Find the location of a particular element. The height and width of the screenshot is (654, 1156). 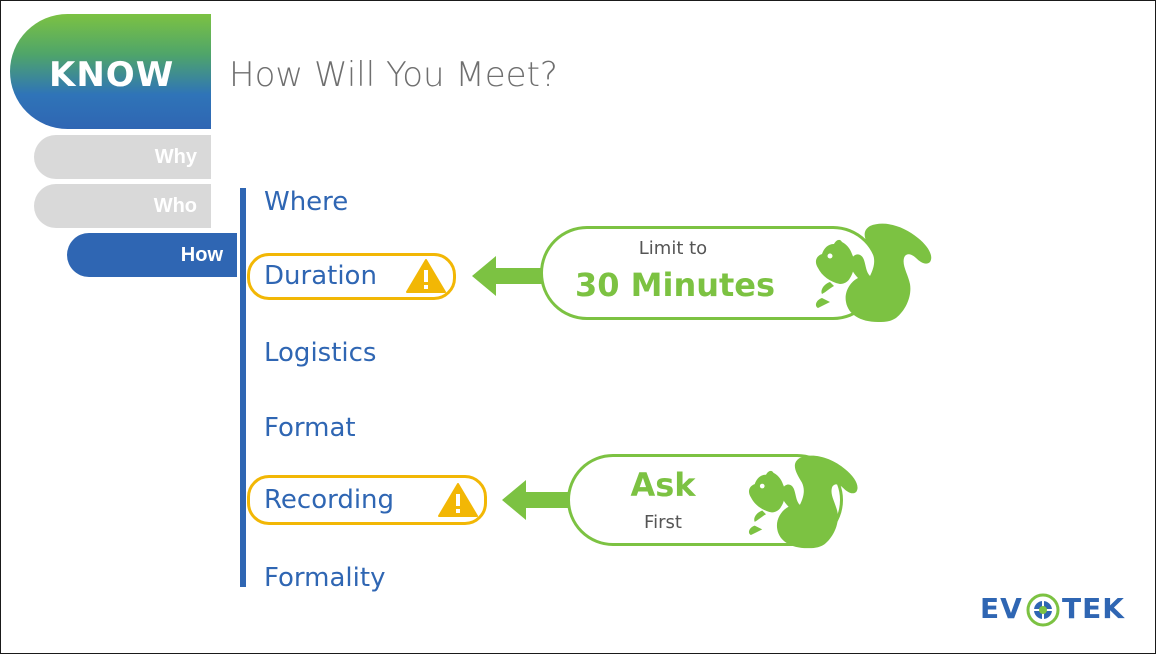

topic-where: Where is located at coordinates (306, 202).